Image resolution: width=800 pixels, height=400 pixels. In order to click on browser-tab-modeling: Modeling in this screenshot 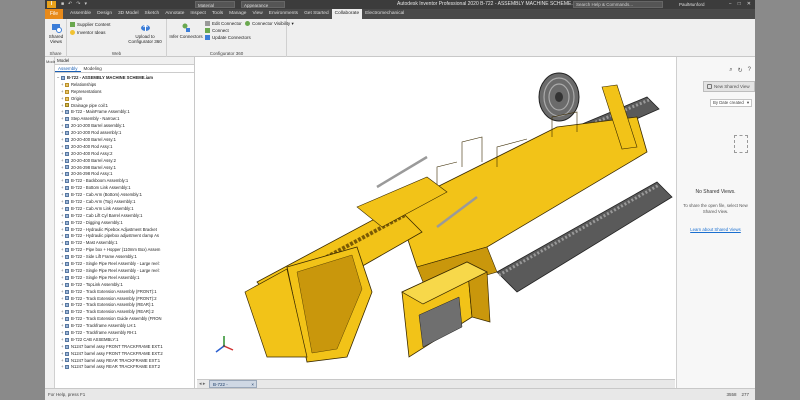, I will do `click(93, 68)`.